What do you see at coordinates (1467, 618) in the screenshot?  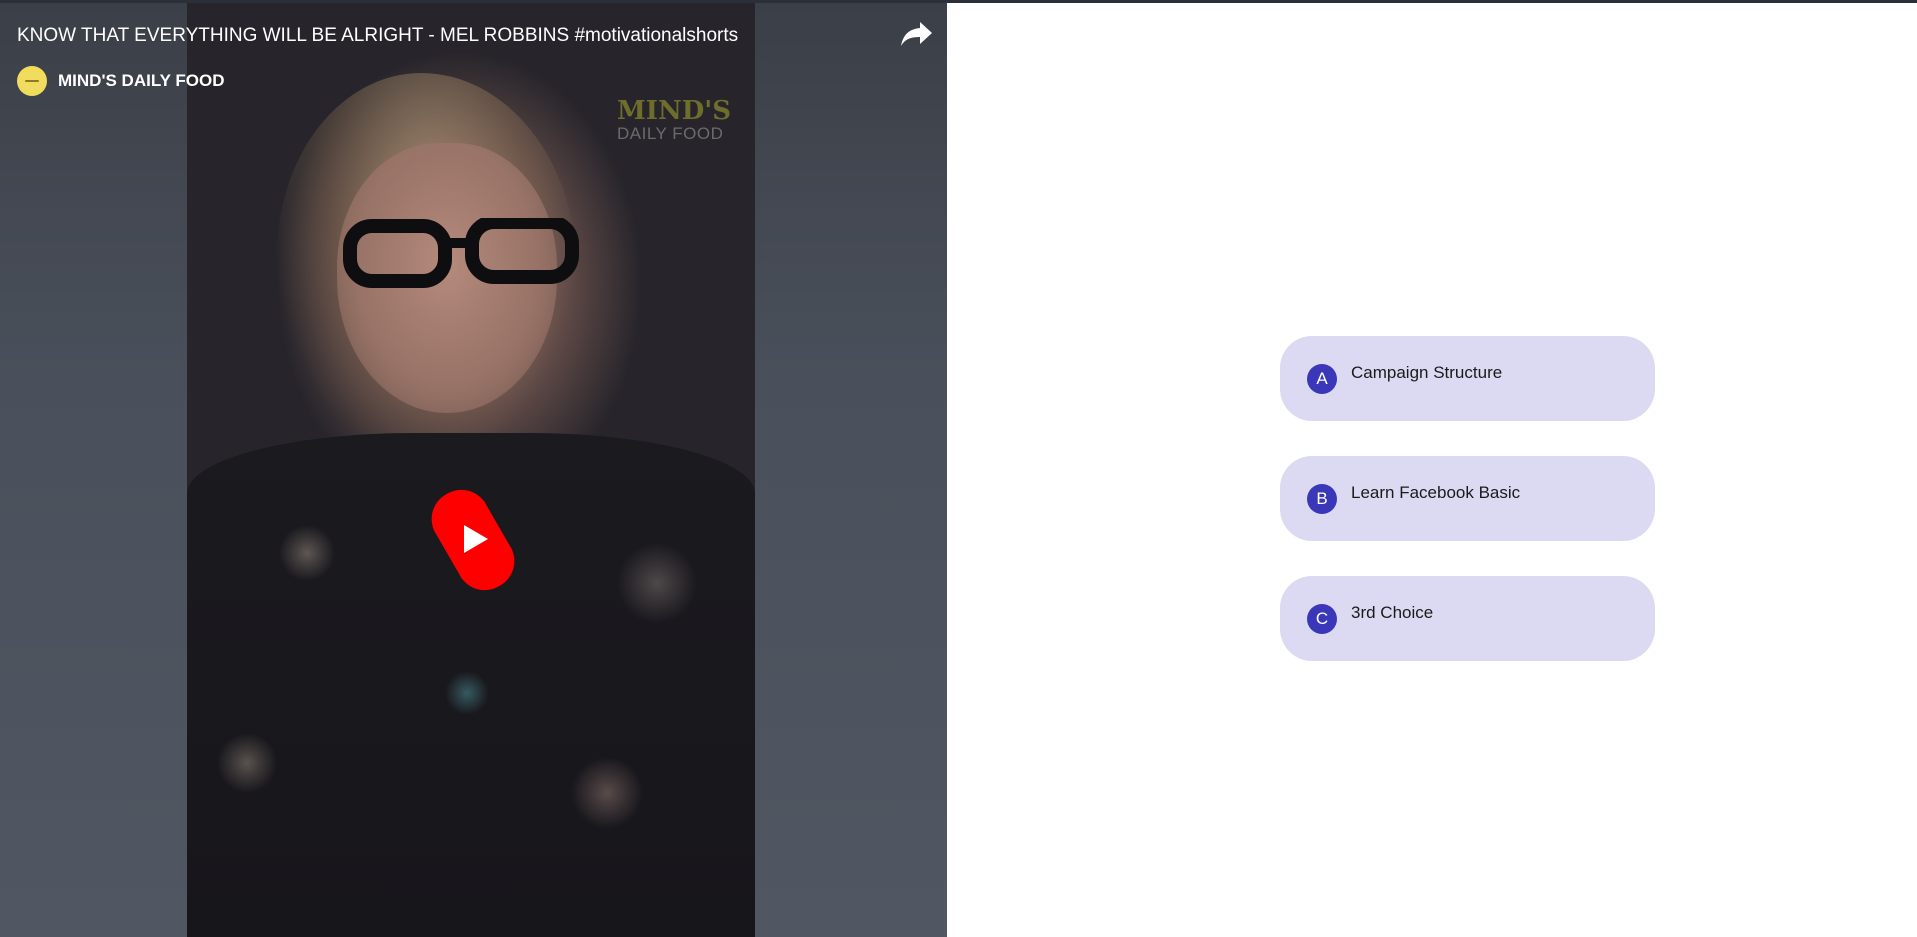 I see `option-c: C 3rd Choice` at bounding box center [1467, 618].